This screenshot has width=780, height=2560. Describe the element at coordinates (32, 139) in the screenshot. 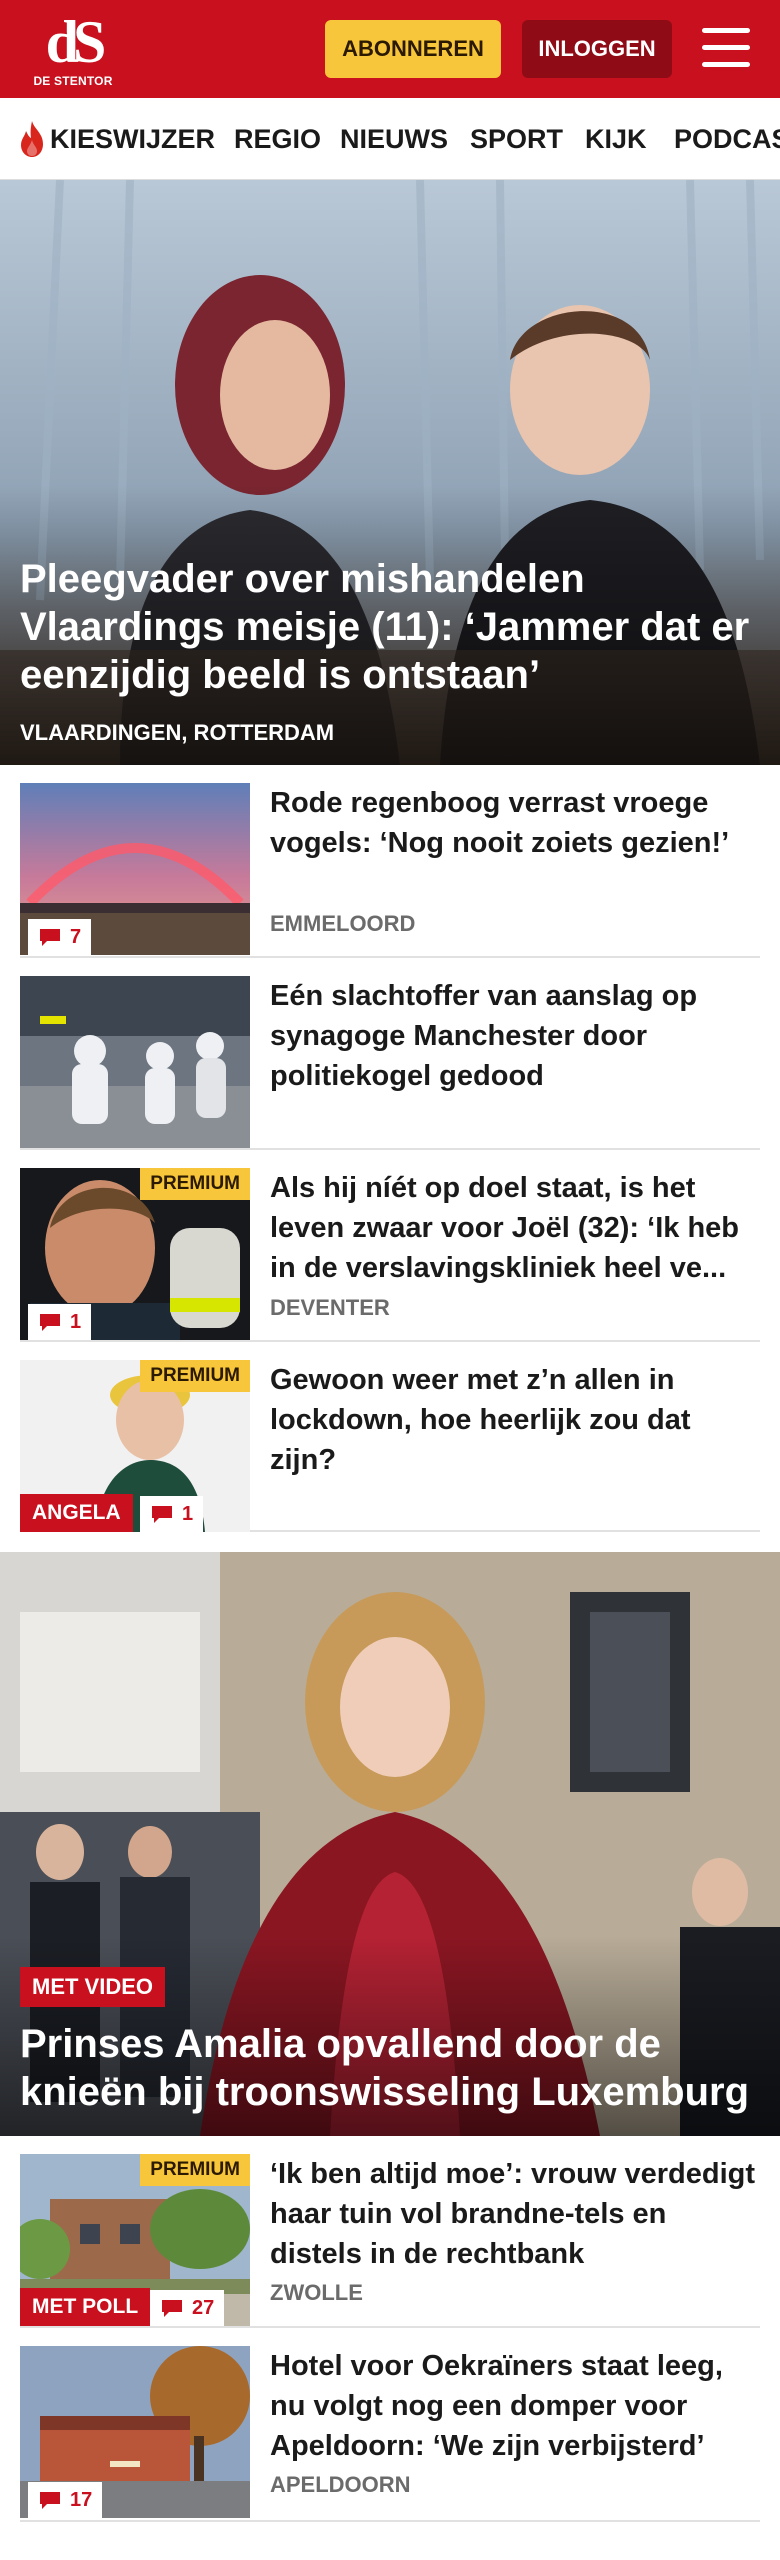

I see `flame-icon` at that location.